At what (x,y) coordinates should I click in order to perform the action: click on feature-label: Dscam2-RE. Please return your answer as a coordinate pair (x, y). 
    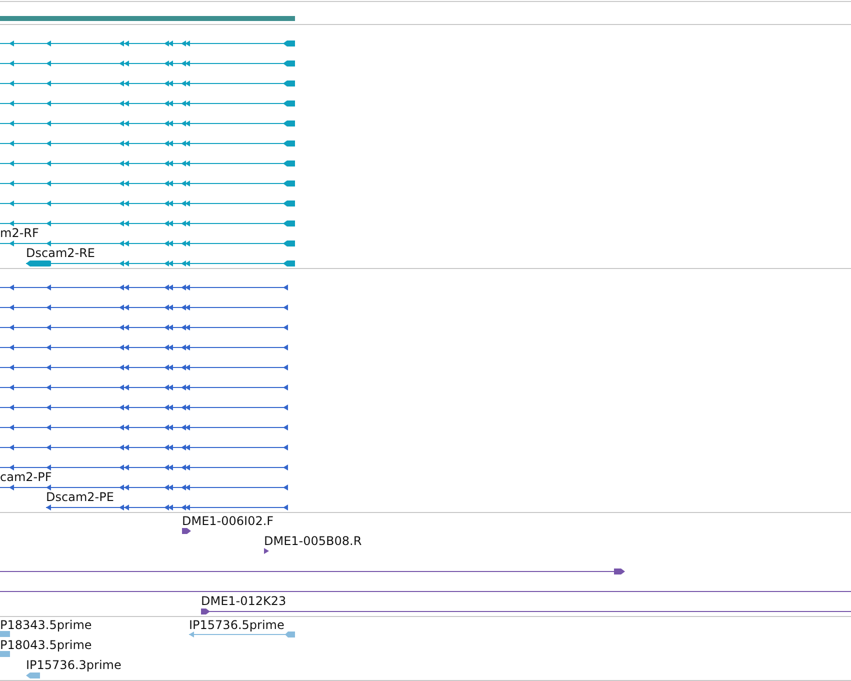
    Looking at the image, I should click on (61, 253).